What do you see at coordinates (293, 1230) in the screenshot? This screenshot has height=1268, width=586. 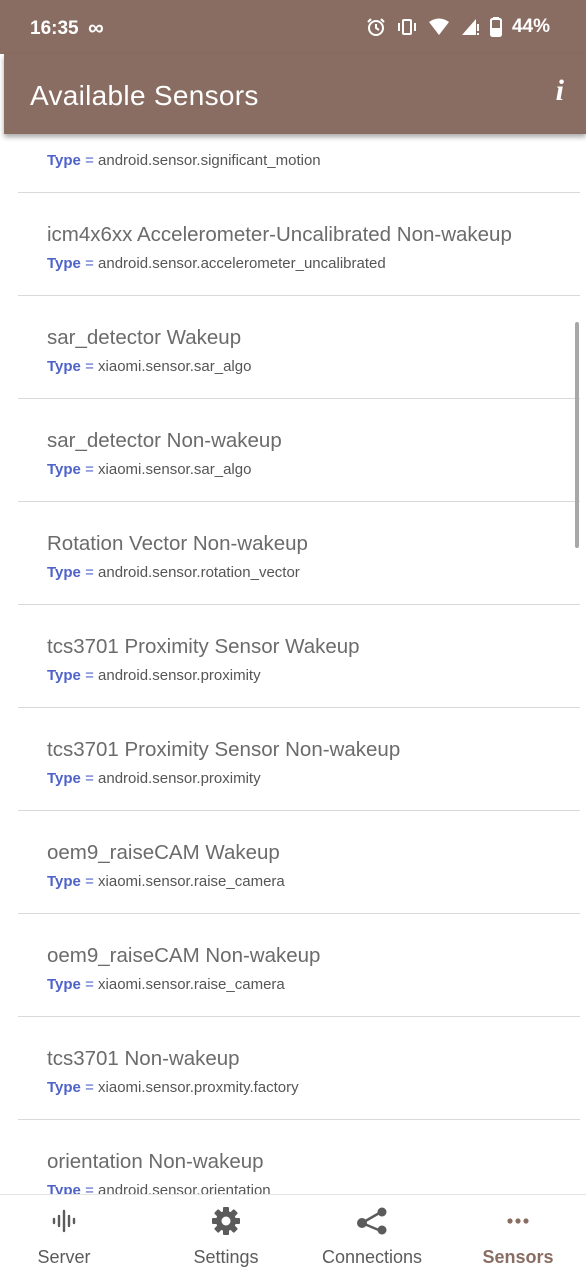 I see `bottom-nav: Server Settings Connections Sensors` at bounding box center [293, 1230].